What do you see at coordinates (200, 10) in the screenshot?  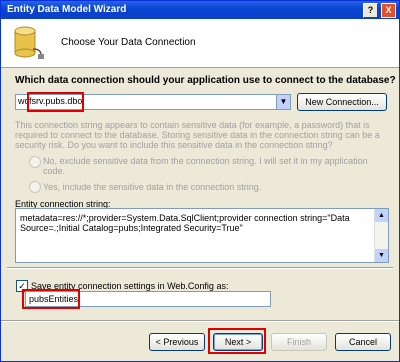 I see `title-bar: Entity Data Model Wizard ? X` at bounding box center [200, 10].